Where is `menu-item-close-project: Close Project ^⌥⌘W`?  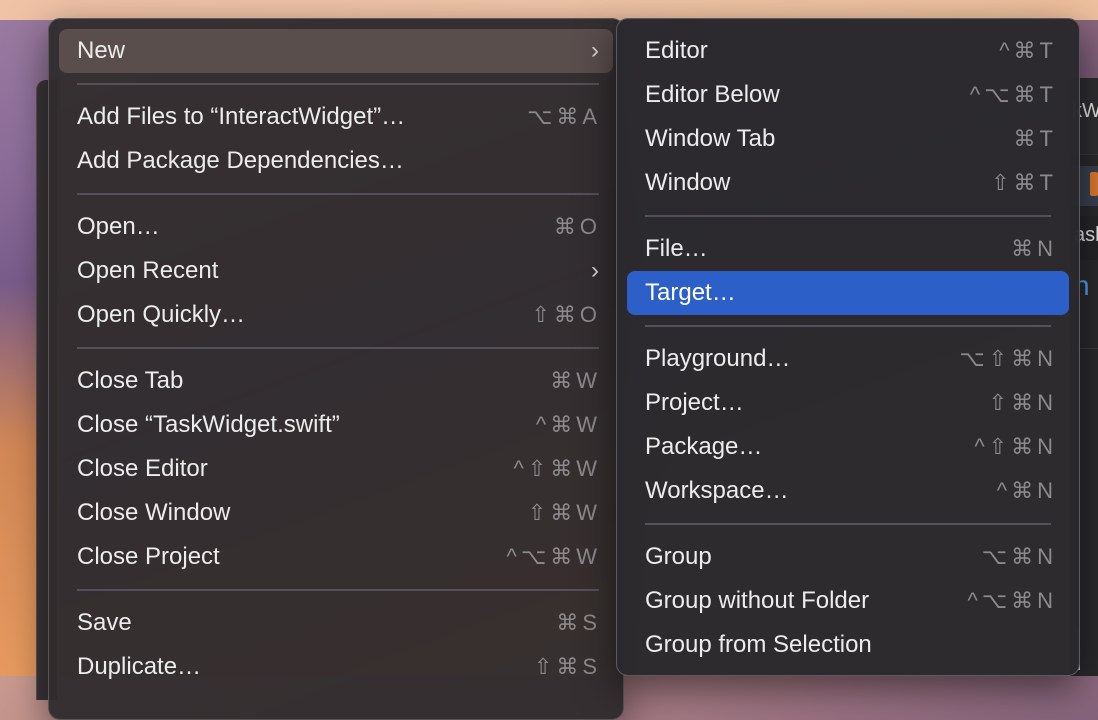 menu-item-close-project: Close Project ^⌥⌘W is located at coordinates (336, 557).